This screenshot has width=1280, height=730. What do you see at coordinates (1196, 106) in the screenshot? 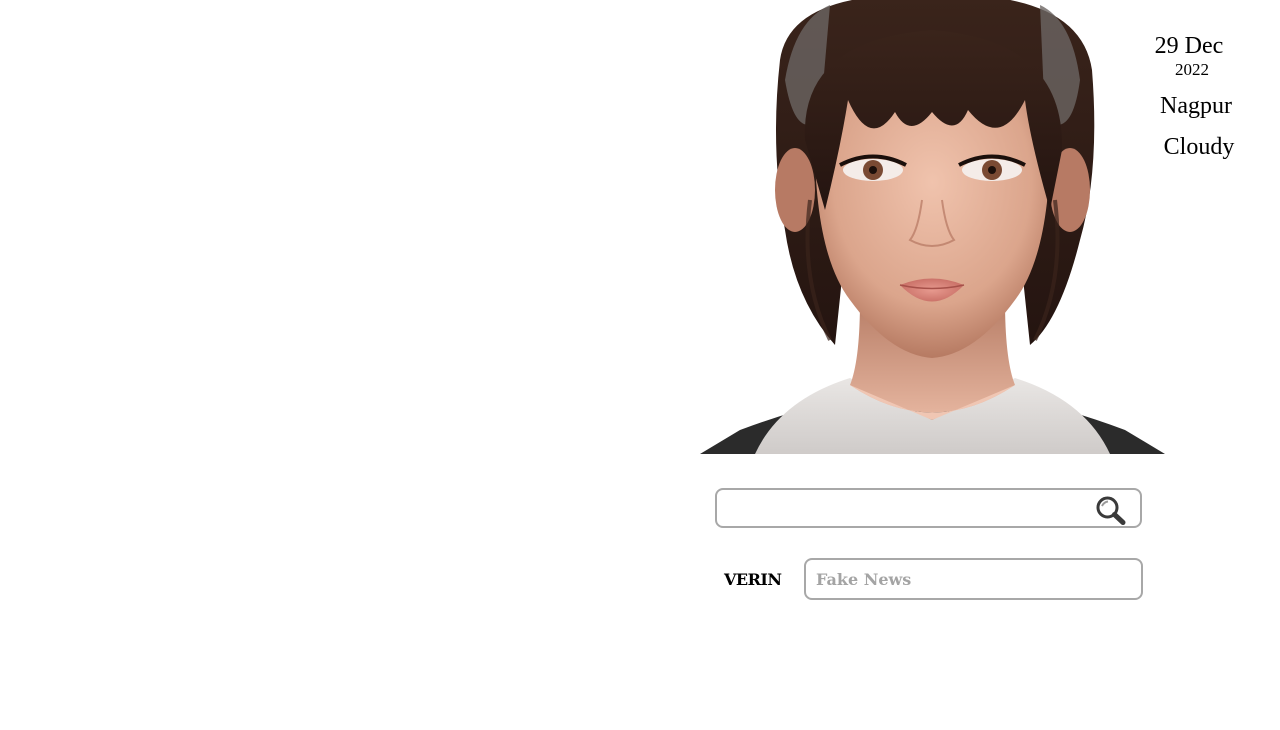
I see `city-label: Nagpur` at bounding box center [1196, 106].